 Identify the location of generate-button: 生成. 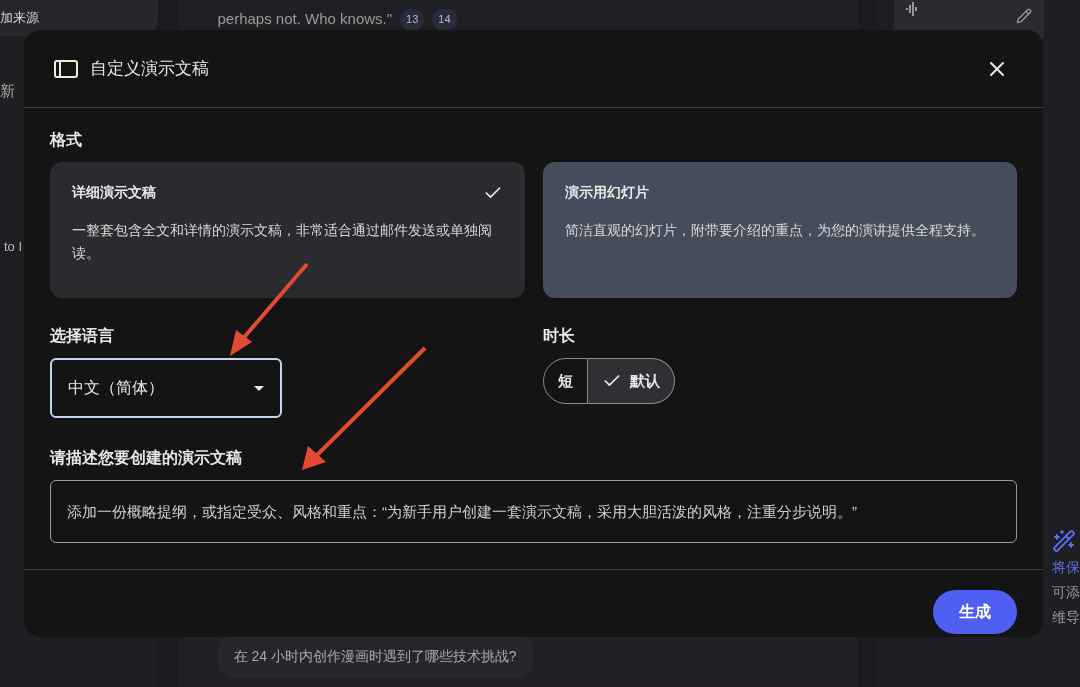
(975, 612).